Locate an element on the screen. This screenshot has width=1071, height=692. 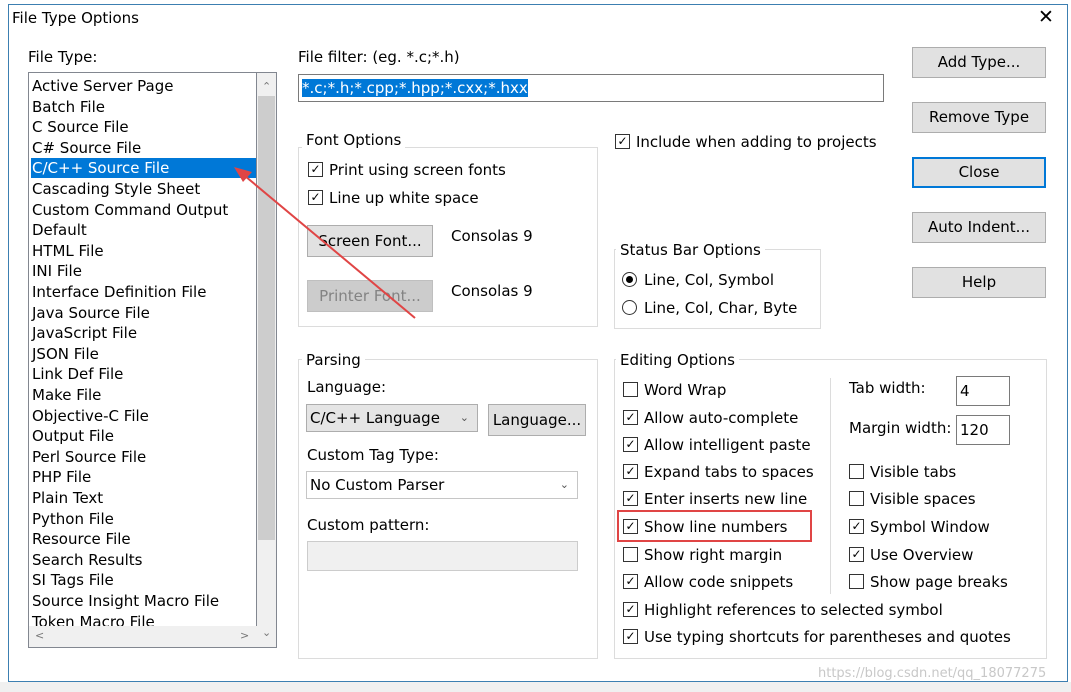
annotation-arrow is located at coordinates (325, 243).